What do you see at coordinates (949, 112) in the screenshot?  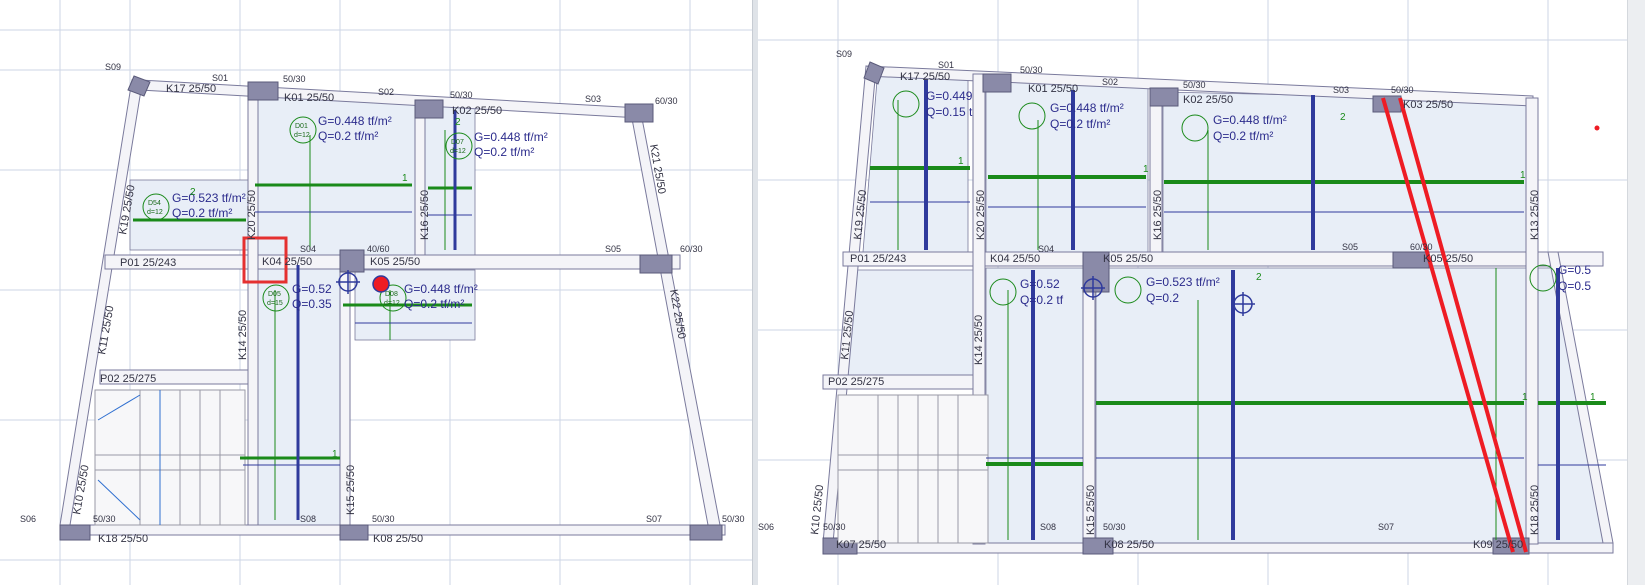 I see `slab-live-load: Q=0.15 t` at bounding box center [949, 112].